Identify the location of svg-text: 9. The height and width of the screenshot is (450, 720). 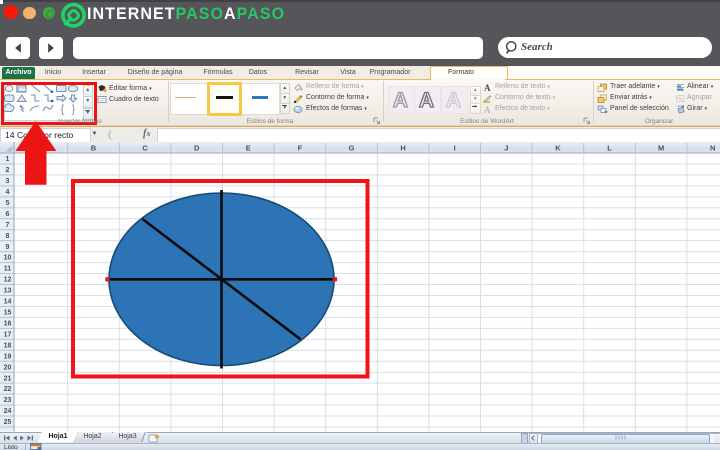
(8, 247).